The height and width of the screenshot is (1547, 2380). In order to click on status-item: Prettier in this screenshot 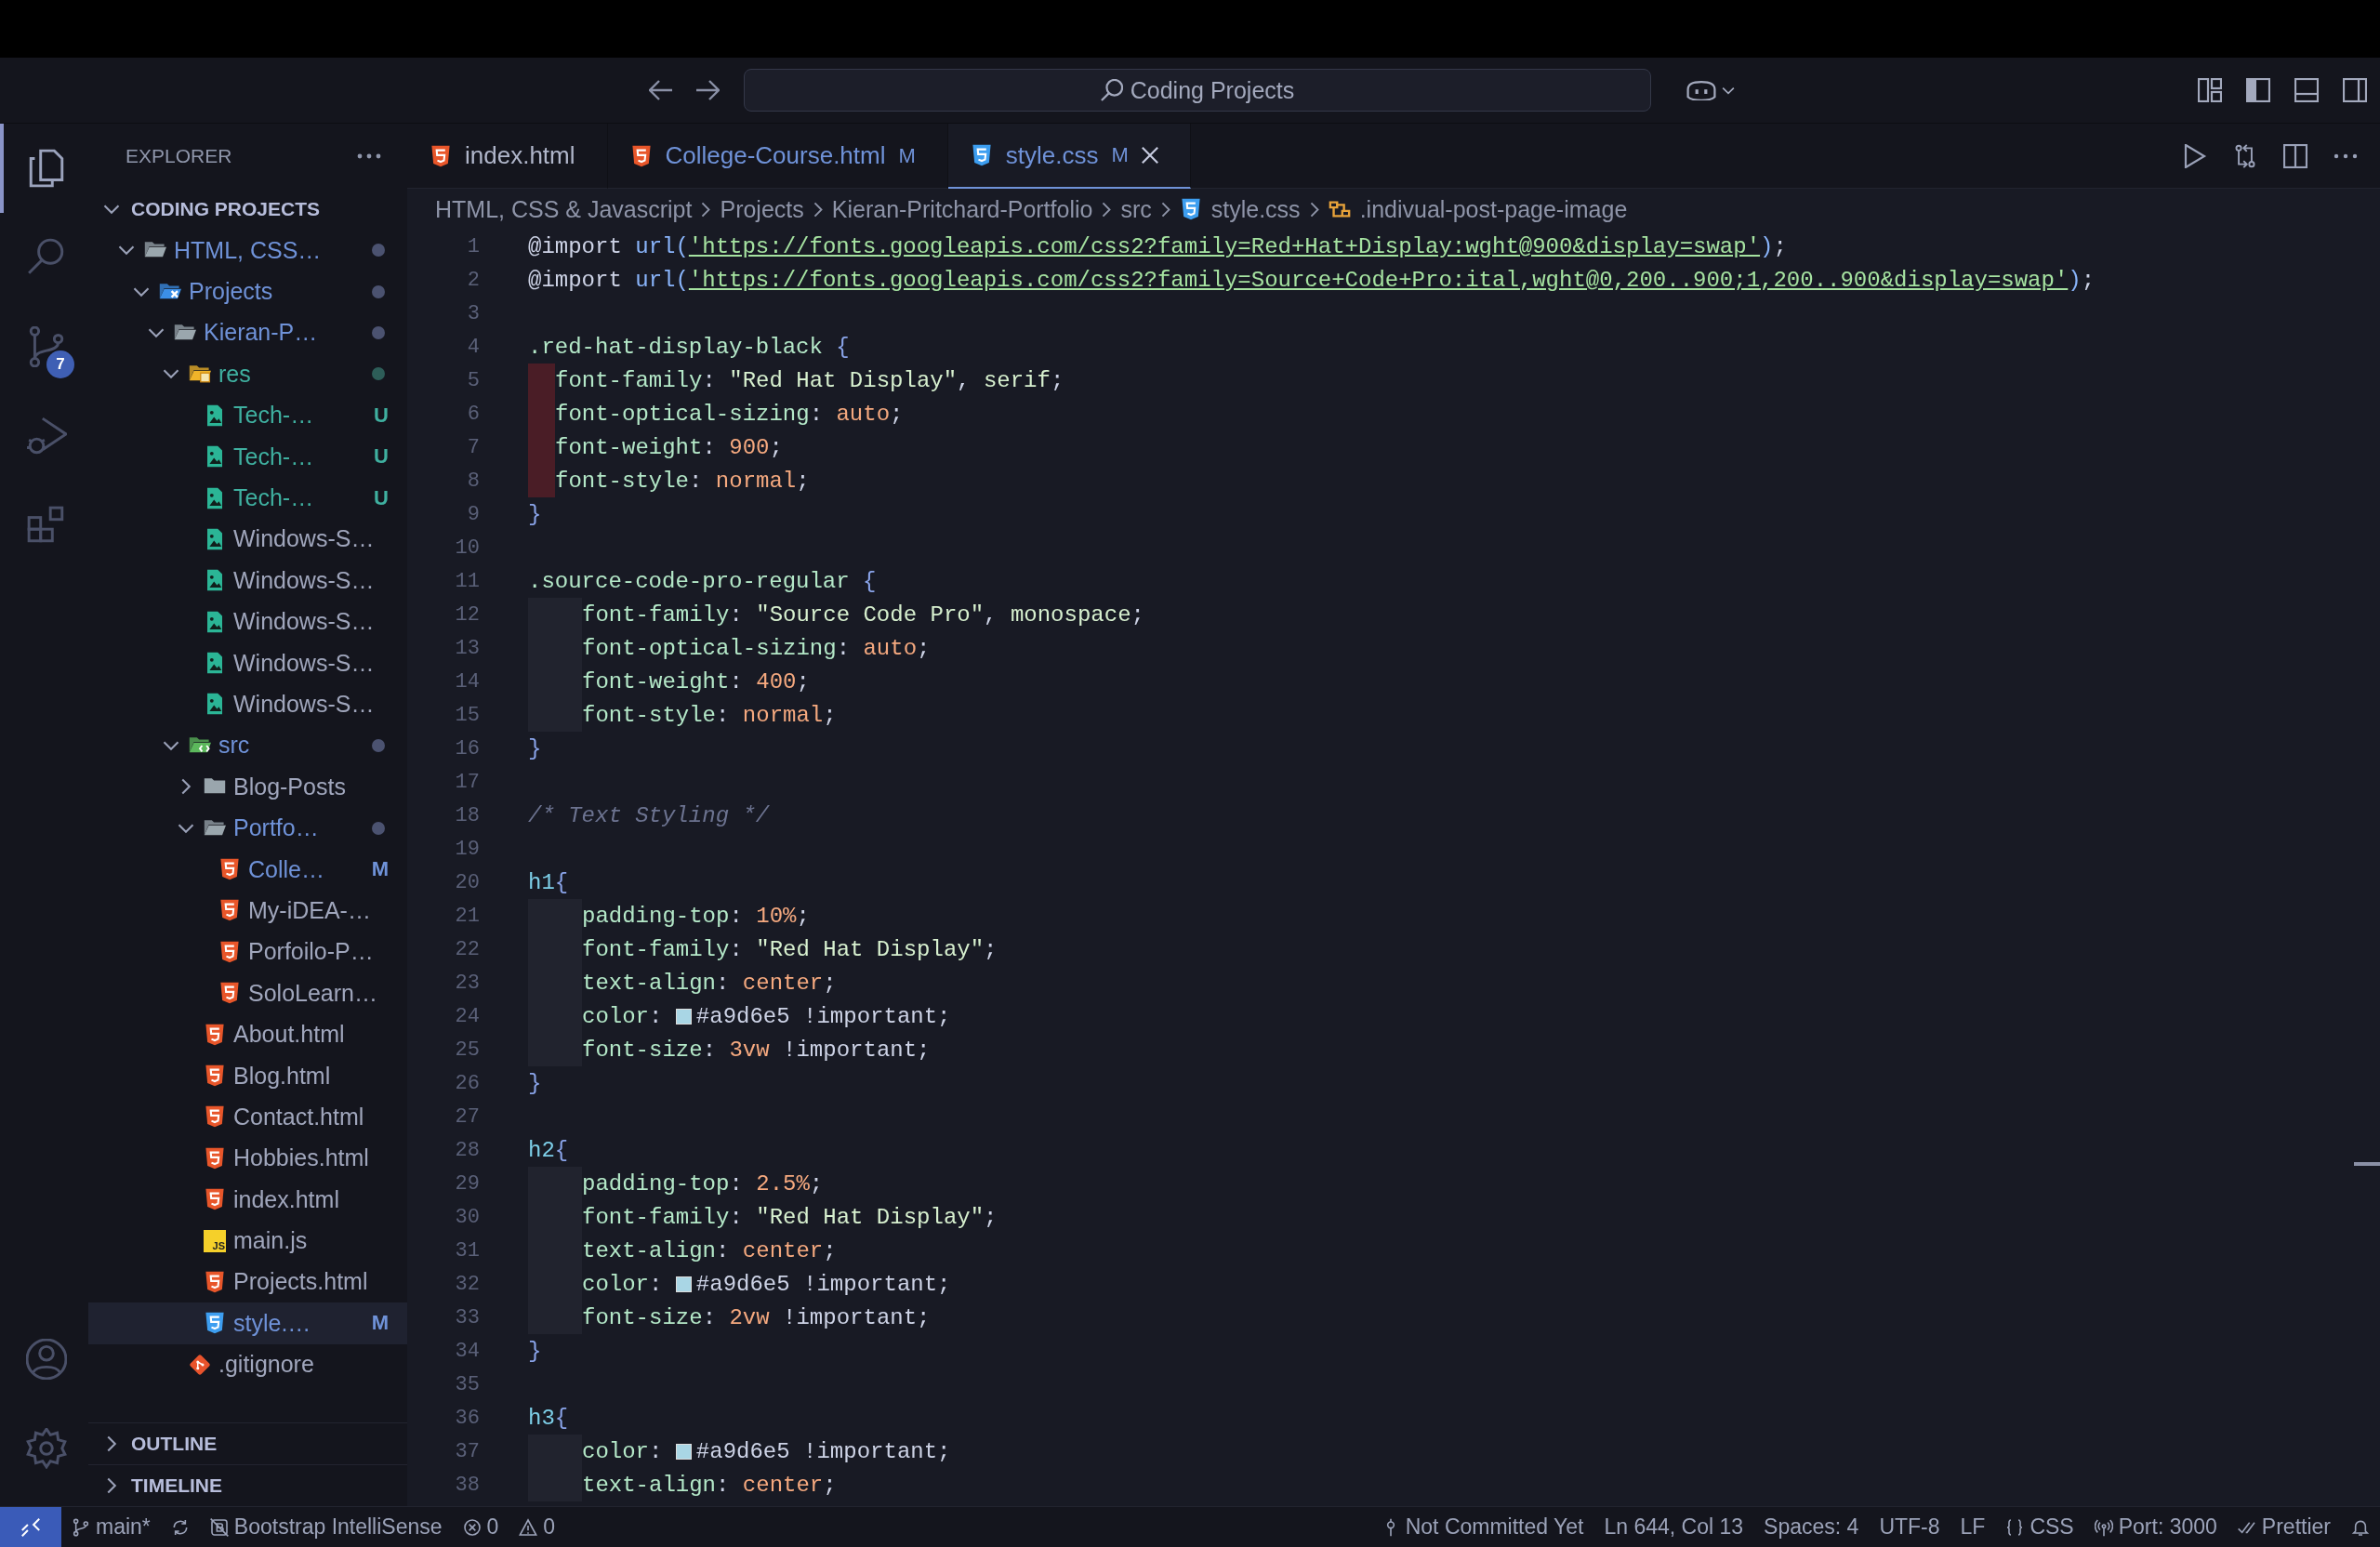, I will do `click(2284, 1527)`.